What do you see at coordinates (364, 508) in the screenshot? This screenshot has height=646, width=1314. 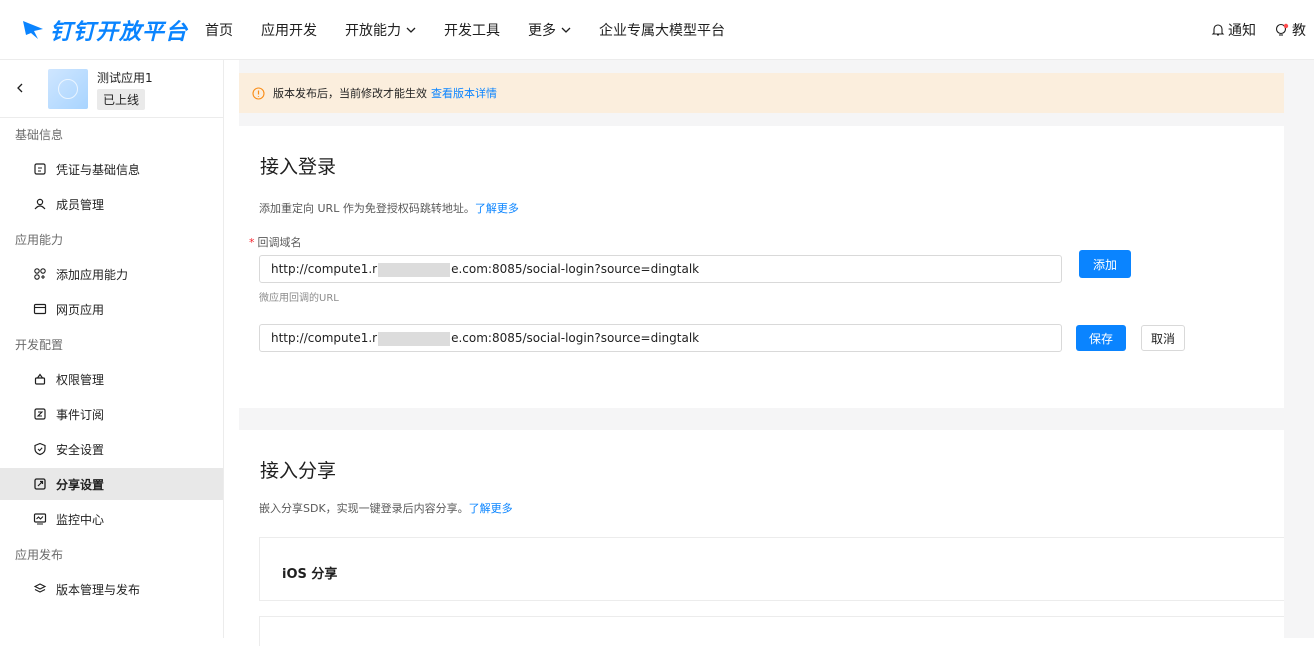 I see `share-desc-text: 嵌入分享SDK，实现一键登录后内容分享。` at bounding box center [364, 508].